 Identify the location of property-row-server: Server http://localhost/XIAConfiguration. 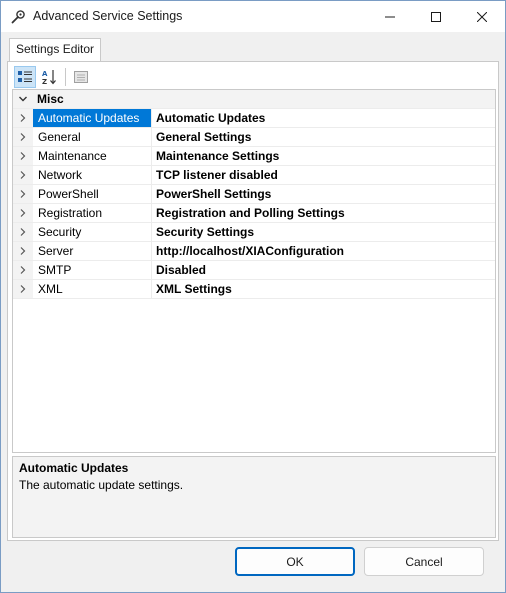
(254, 251).